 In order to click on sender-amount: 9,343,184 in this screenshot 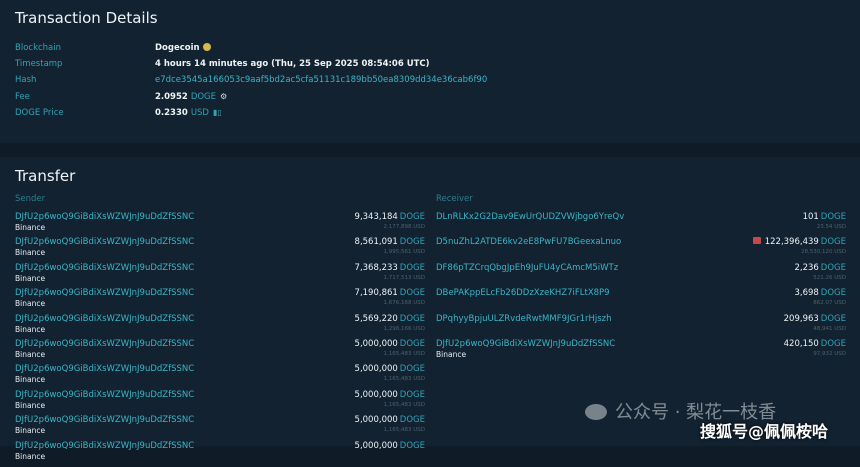, I will do `click(376, 217)`.